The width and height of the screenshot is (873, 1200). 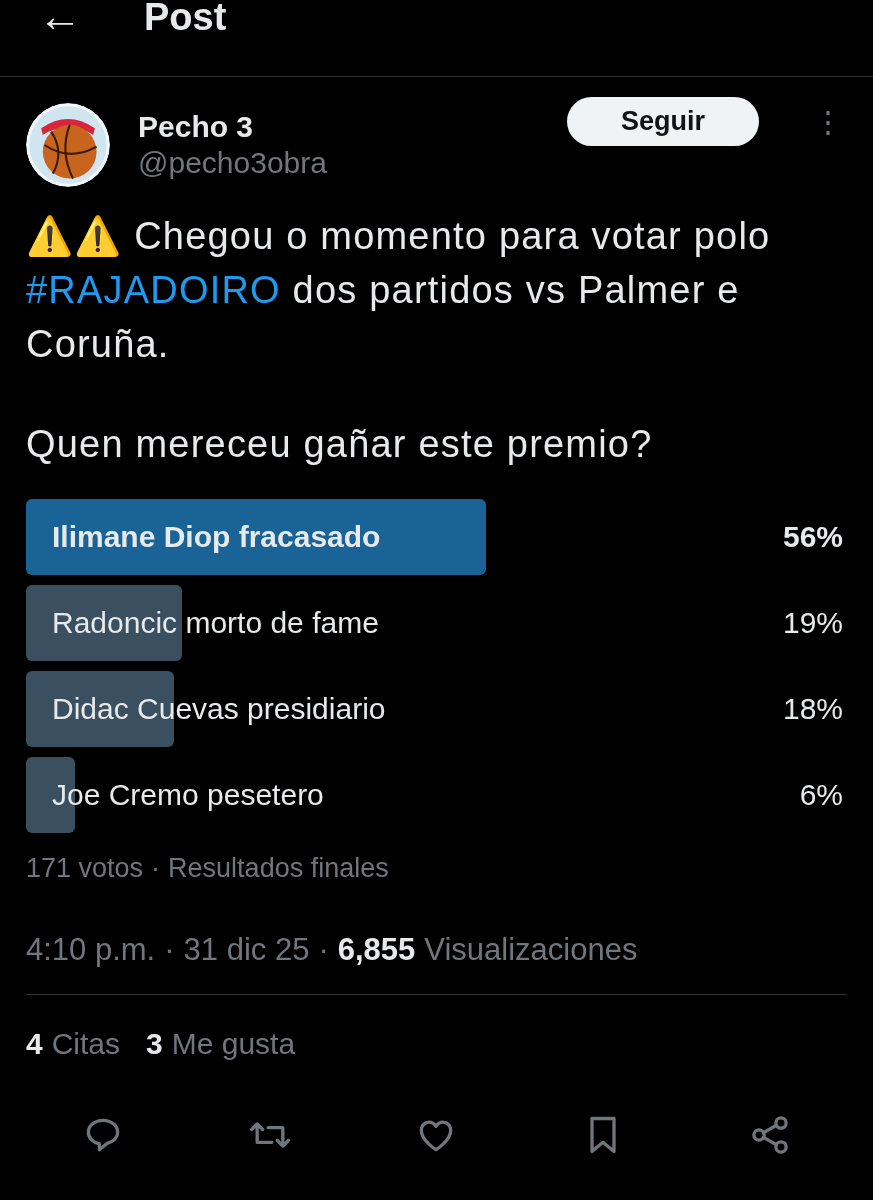 I want to click on views-label: Visualizaciones, so click(x=531, y=950).